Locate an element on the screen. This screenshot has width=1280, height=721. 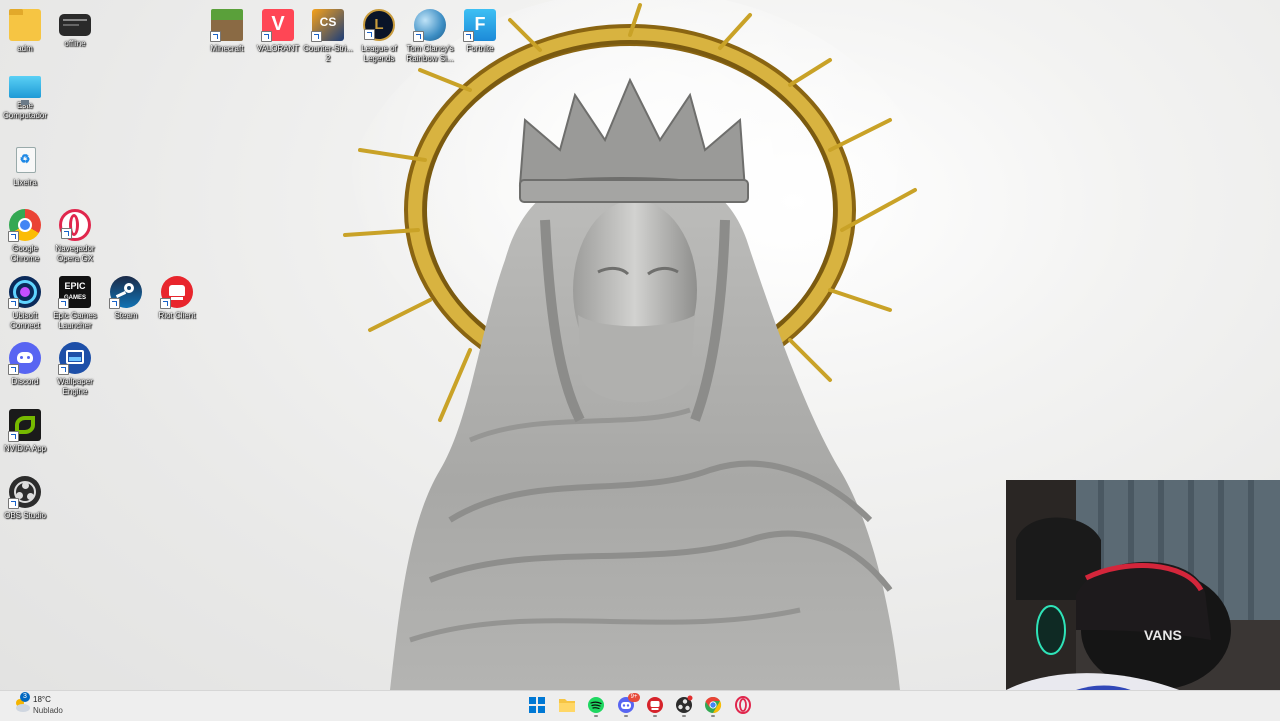
desktop-icon-este-computador: Este Computador is located at coordinates (25, 104).